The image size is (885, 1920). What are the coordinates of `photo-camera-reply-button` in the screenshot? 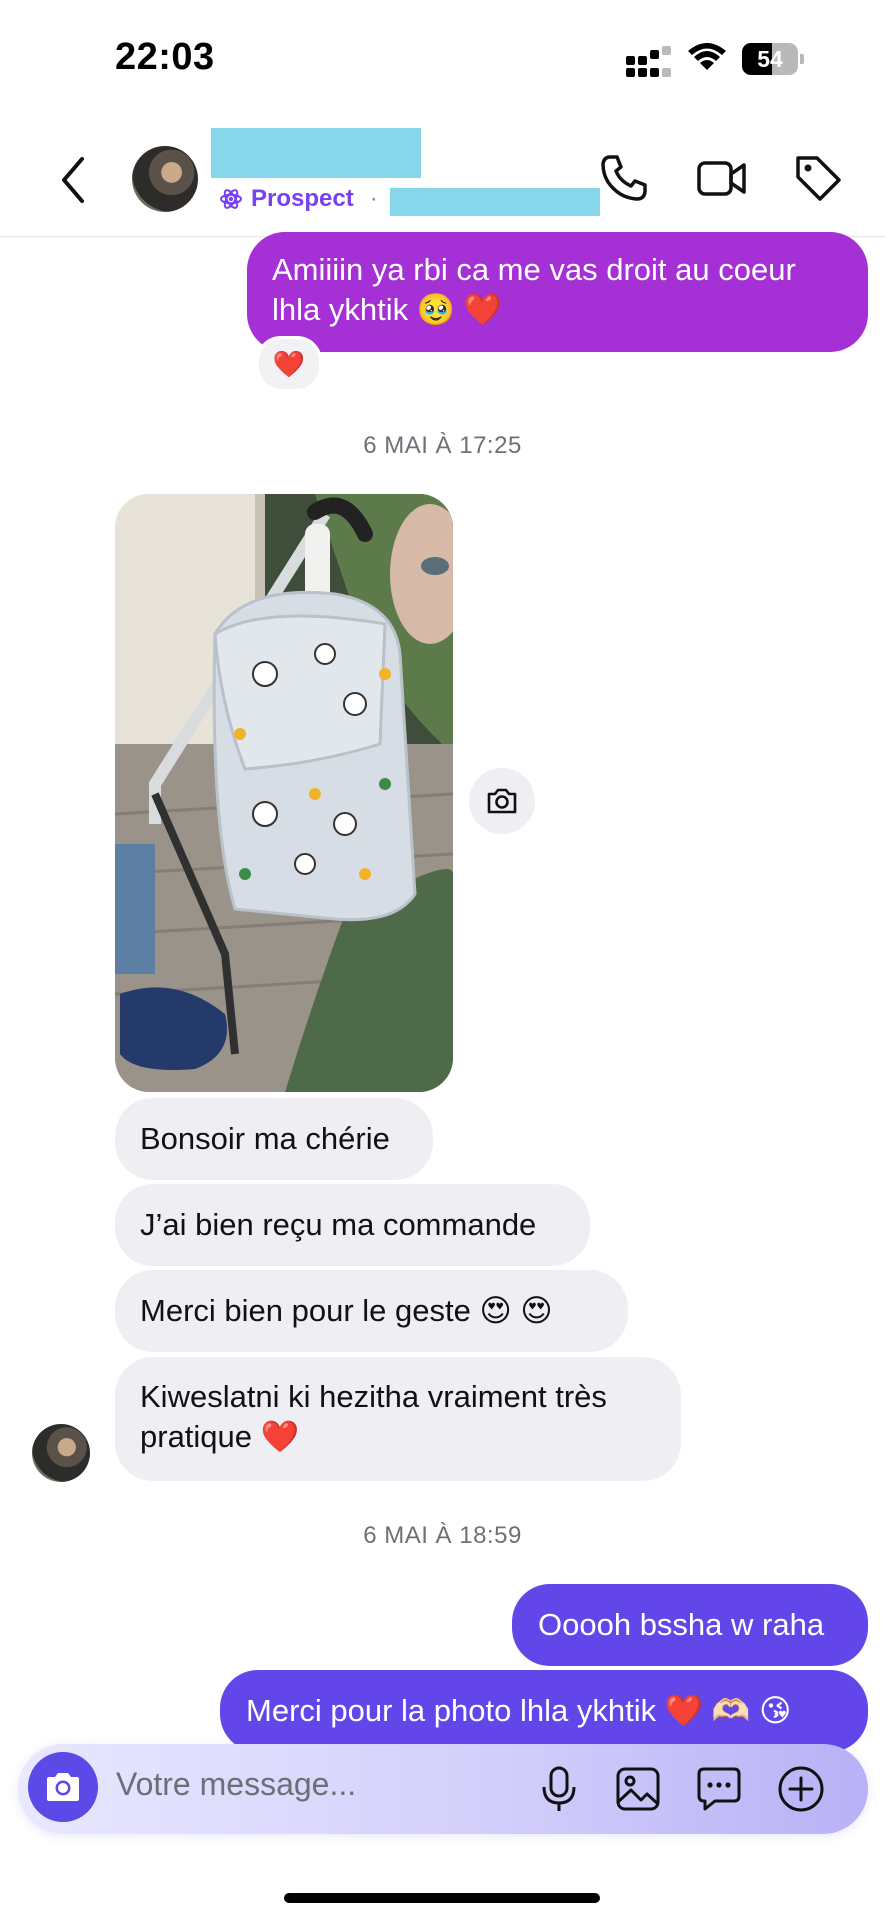 It's located at (502, 801).